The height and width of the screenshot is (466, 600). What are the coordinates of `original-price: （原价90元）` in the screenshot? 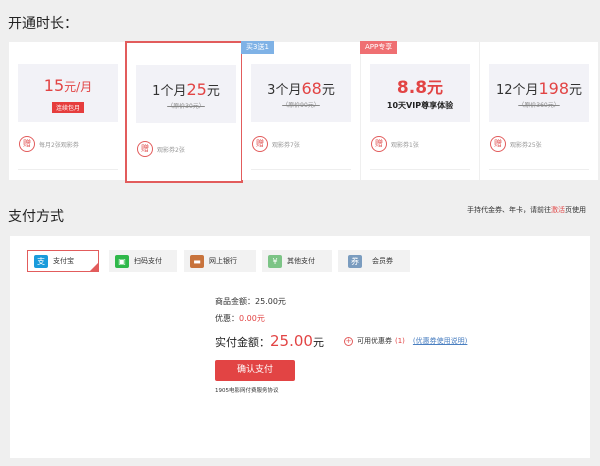 It's located at (301, 105).